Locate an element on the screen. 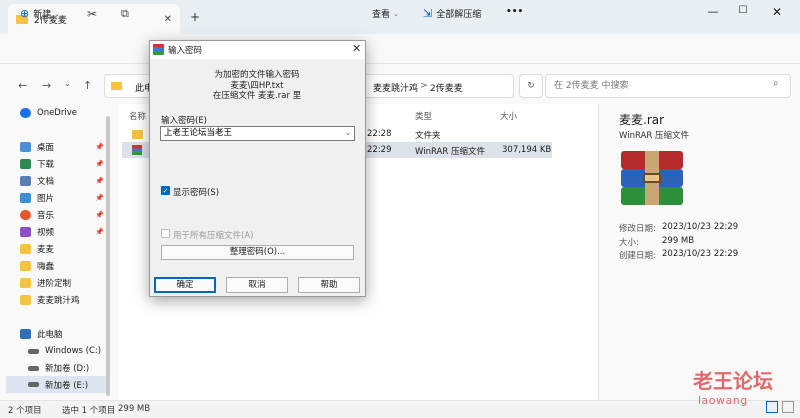 The width and height of the screenshot is (800, 418). maximize-button: ☐ is located at coordinates (743, 10).